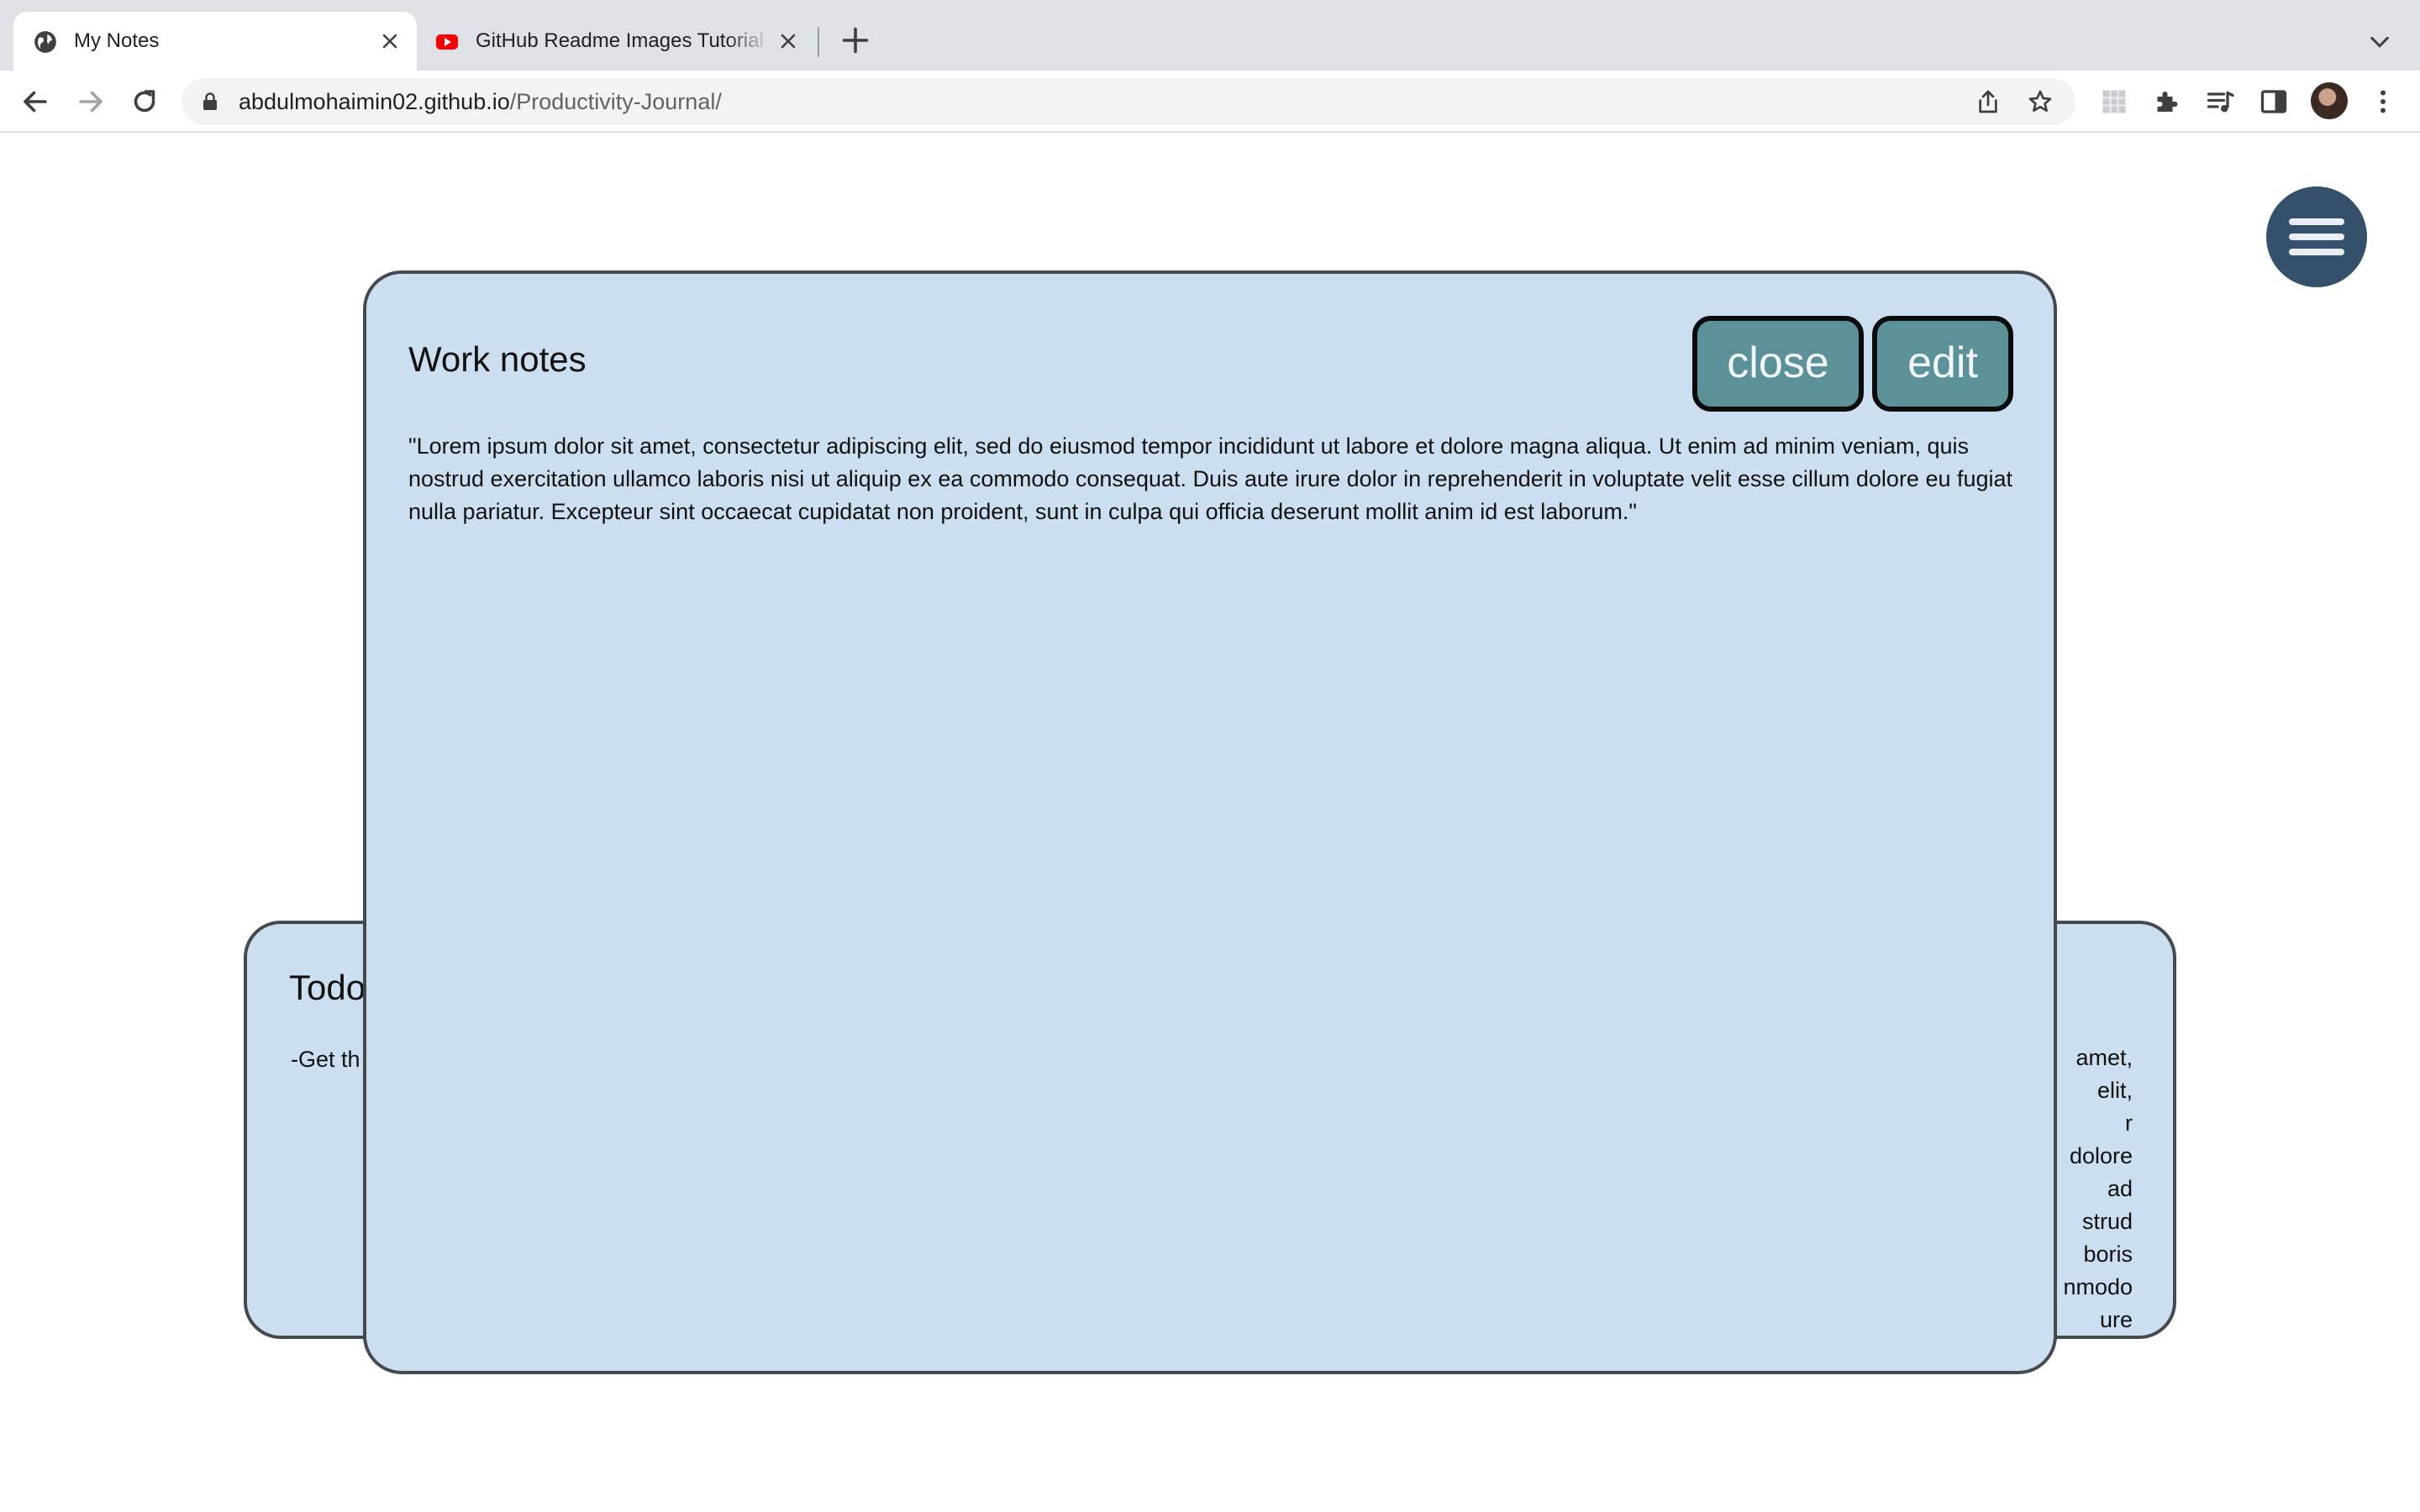  I want to click on extension-grid-icon, so click(2114, 102).